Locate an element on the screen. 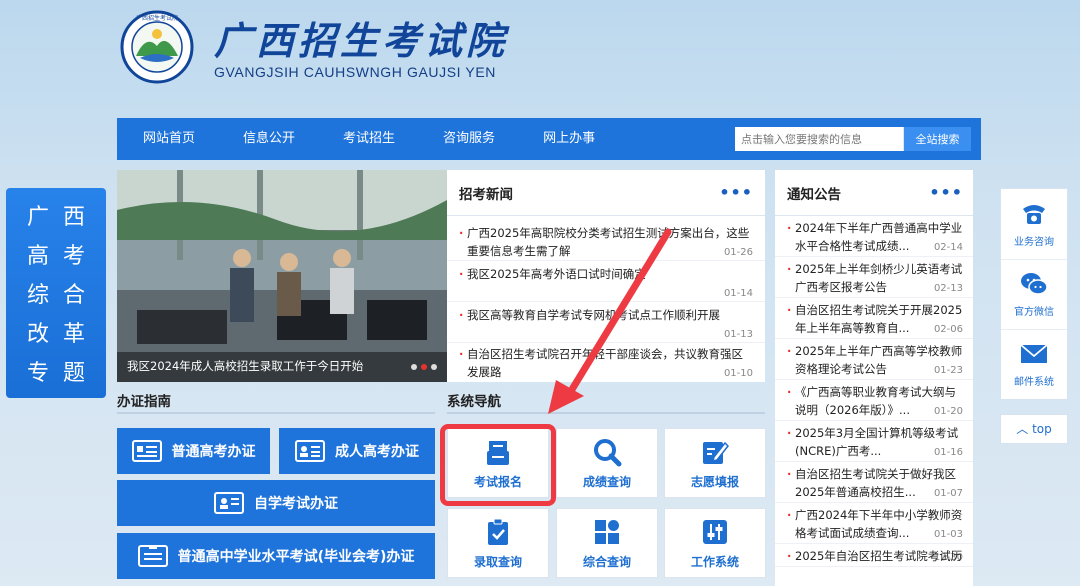 The image size is (1080, 586). search-box: 全站搜索 is located at coordinates (853, 139).